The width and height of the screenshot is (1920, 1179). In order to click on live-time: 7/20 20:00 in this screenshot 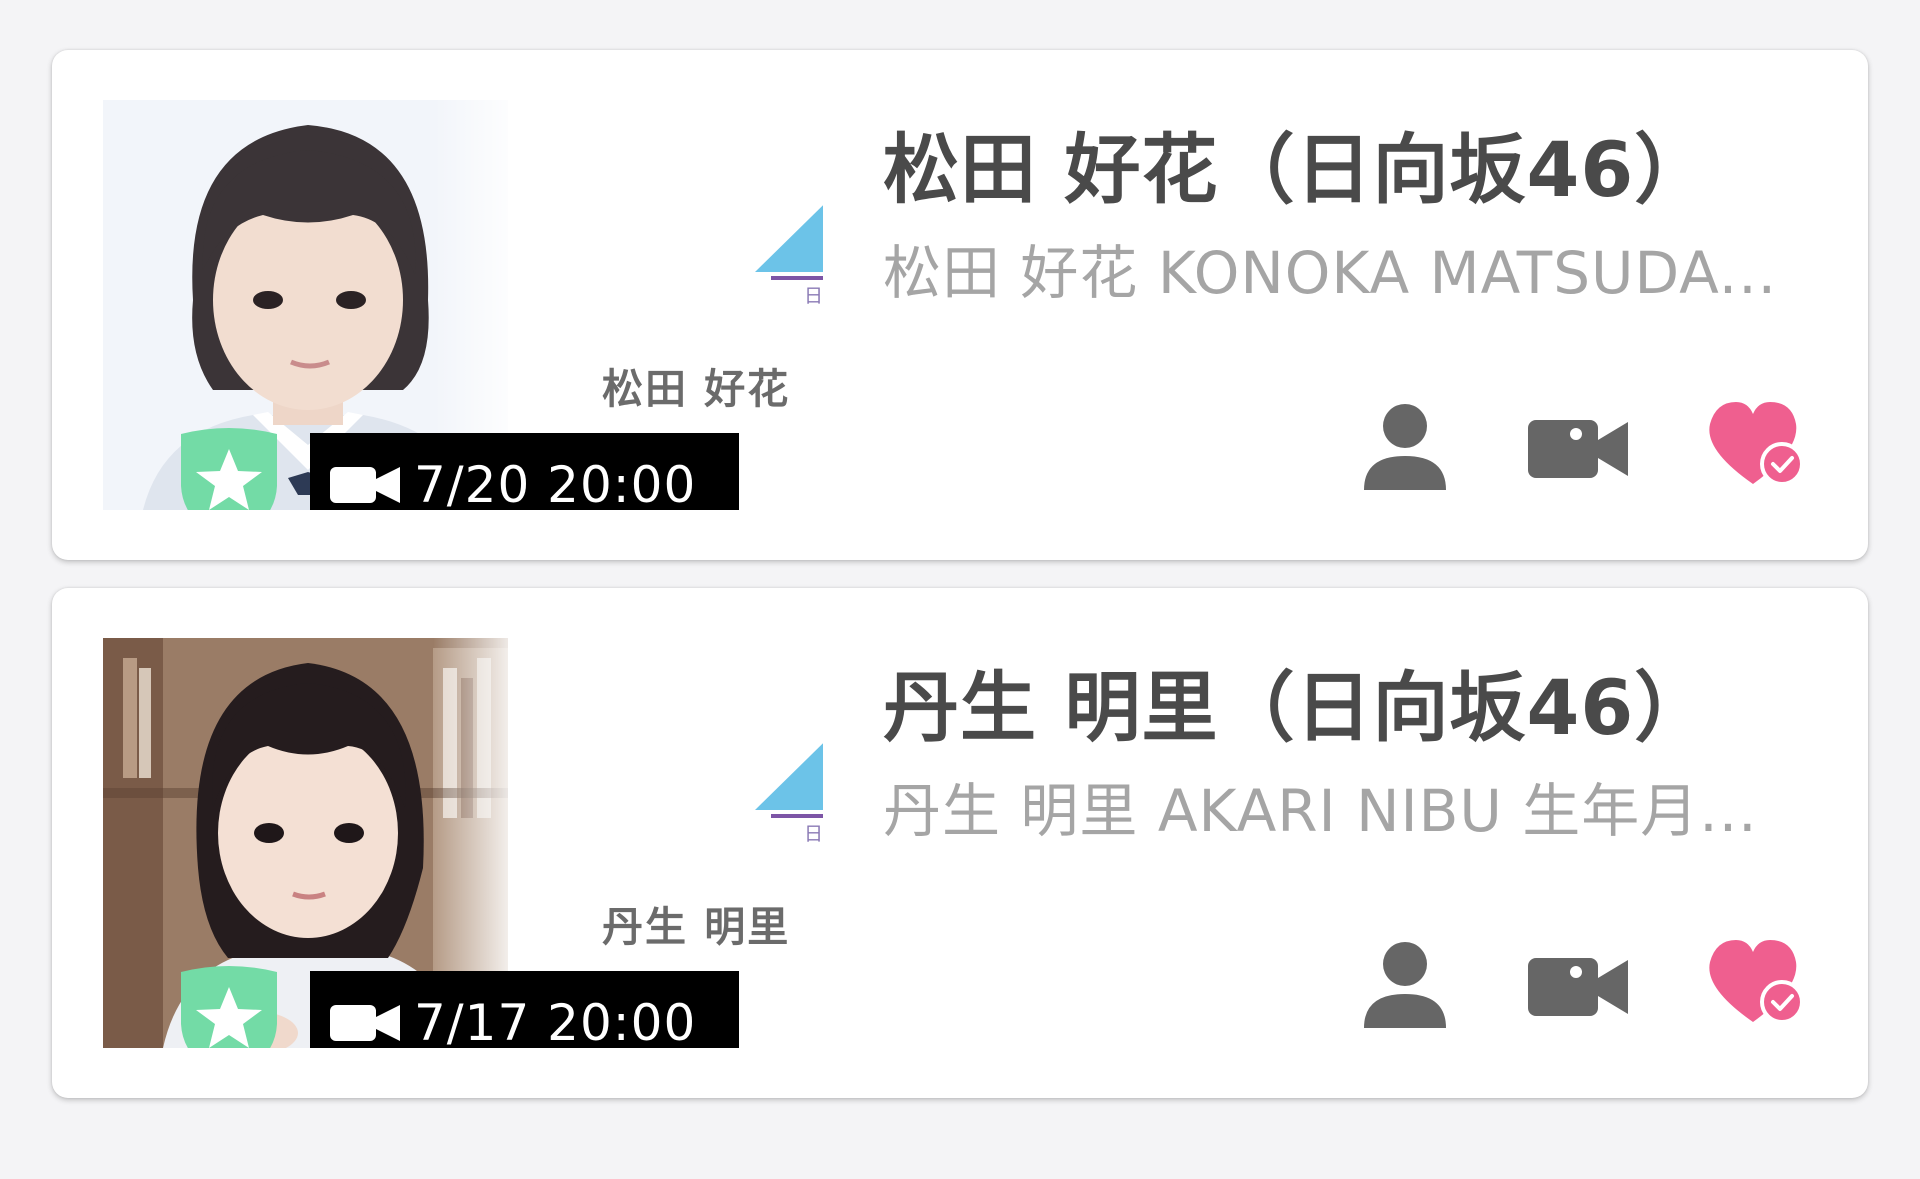, I will do `click(555, 483)`.